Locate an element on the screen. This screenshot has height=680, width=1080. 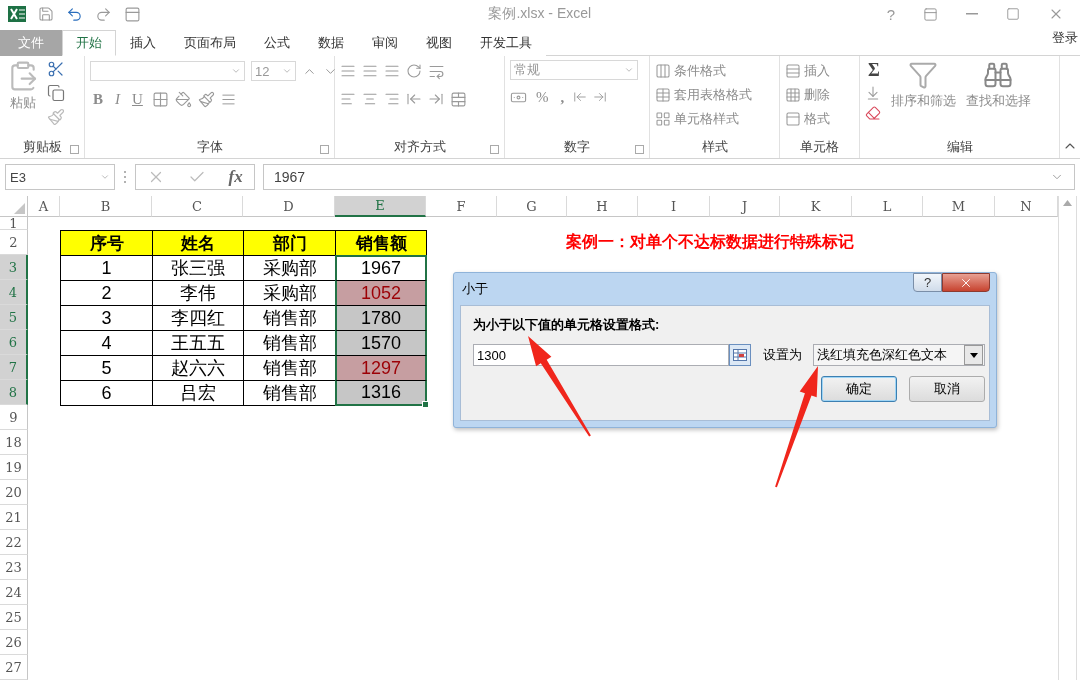
table-cell: 吕宏 is located at coordinates (198, 393).